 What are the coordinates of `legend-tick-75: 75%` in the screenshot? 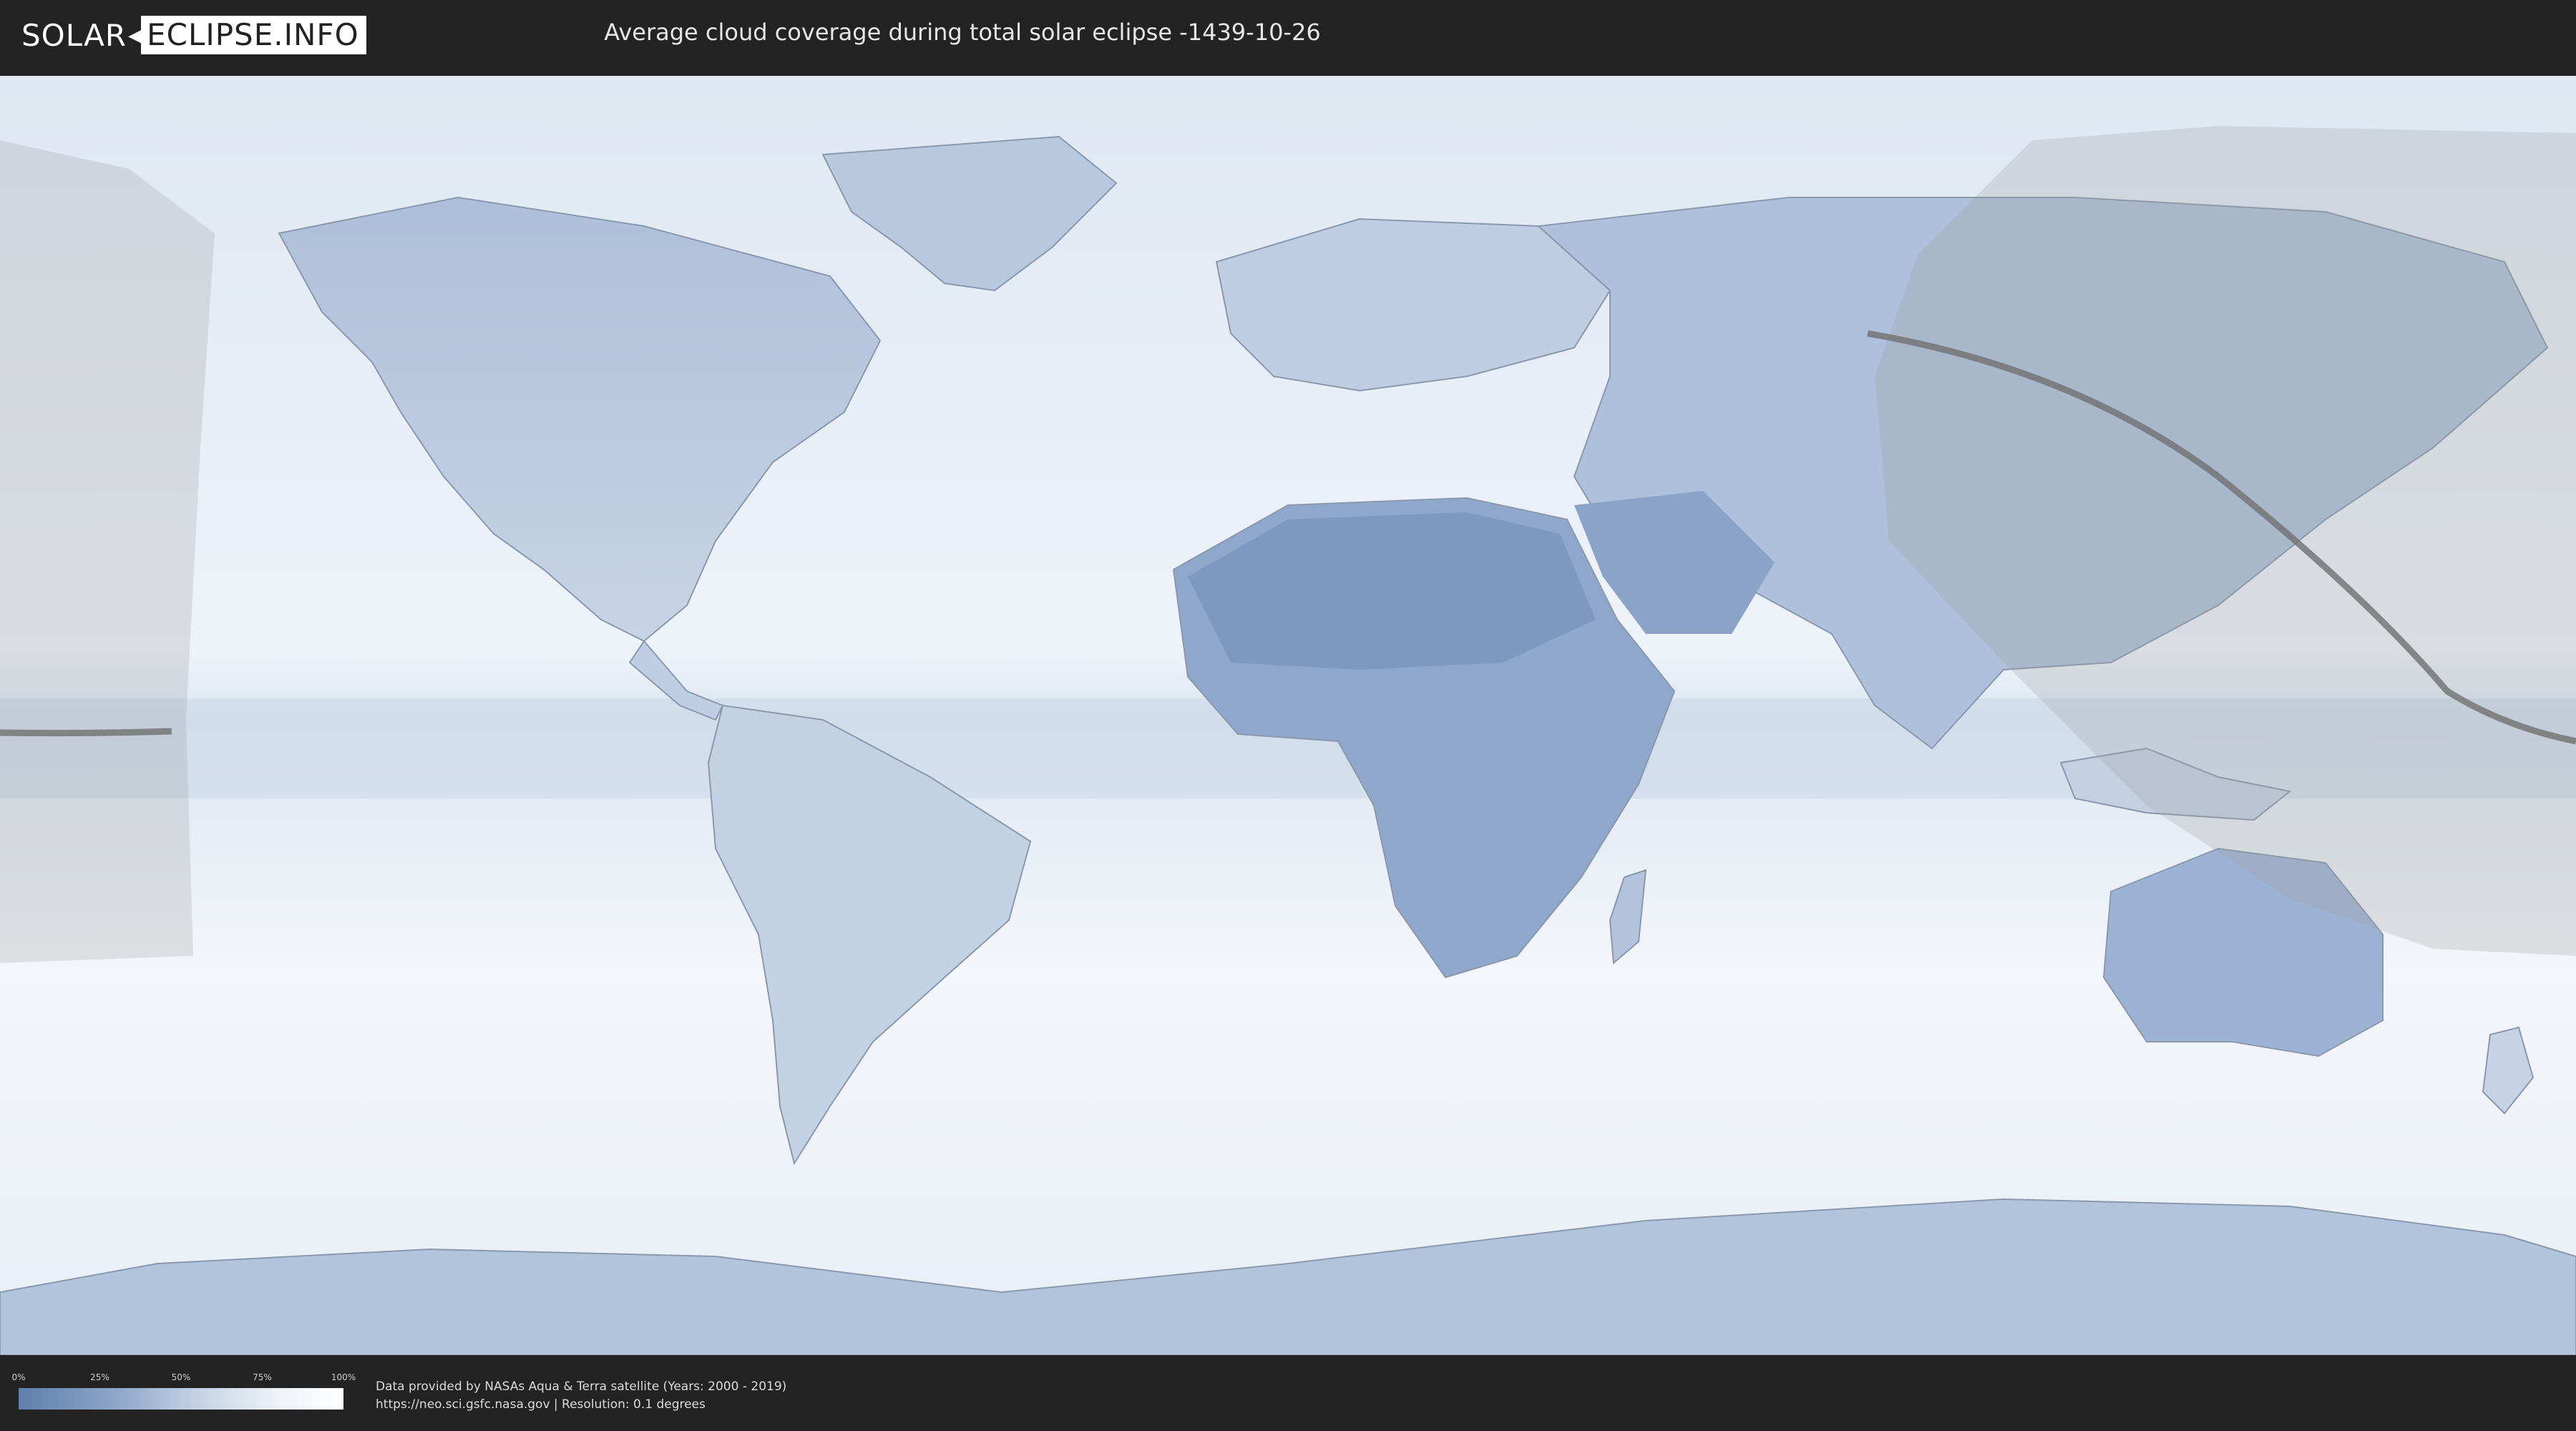 It's located at (262, 1377).